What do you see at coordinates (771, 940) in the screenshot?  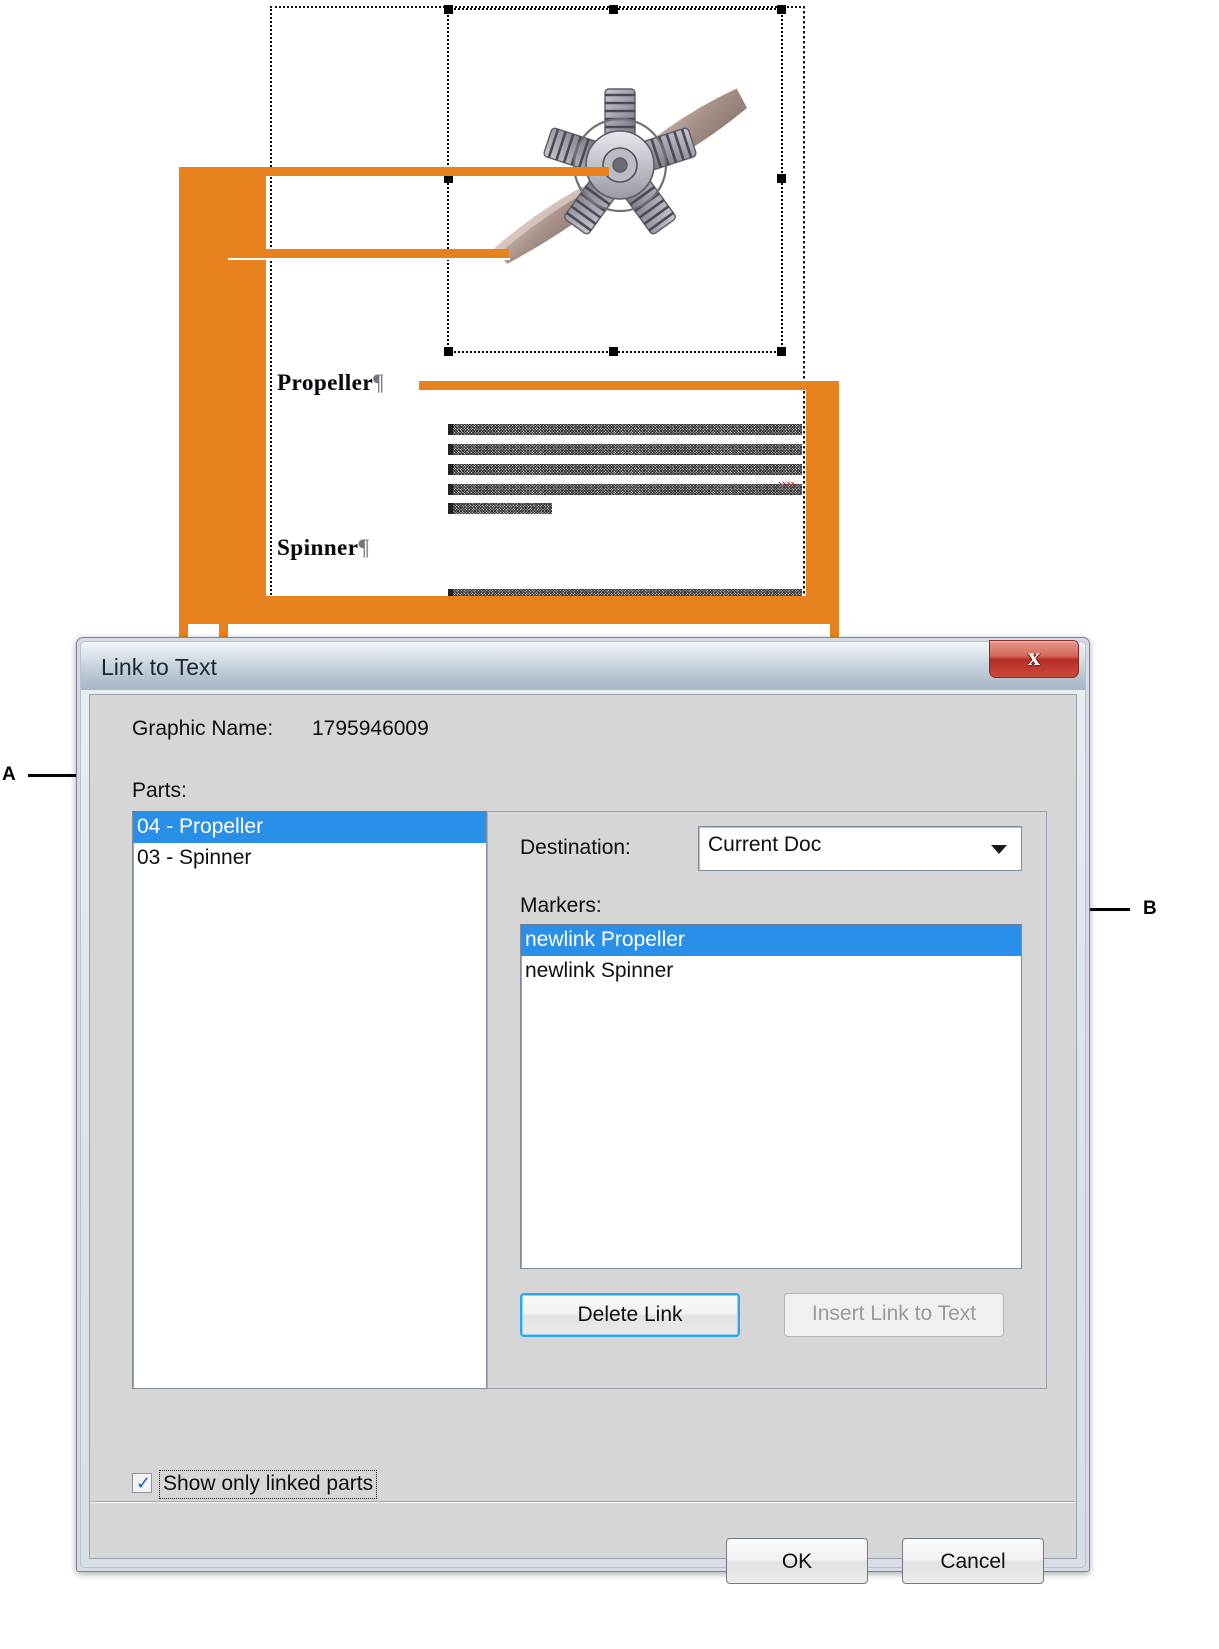 I see `markers-list-item: newlink Propeller` at bounding box center [771, 940].